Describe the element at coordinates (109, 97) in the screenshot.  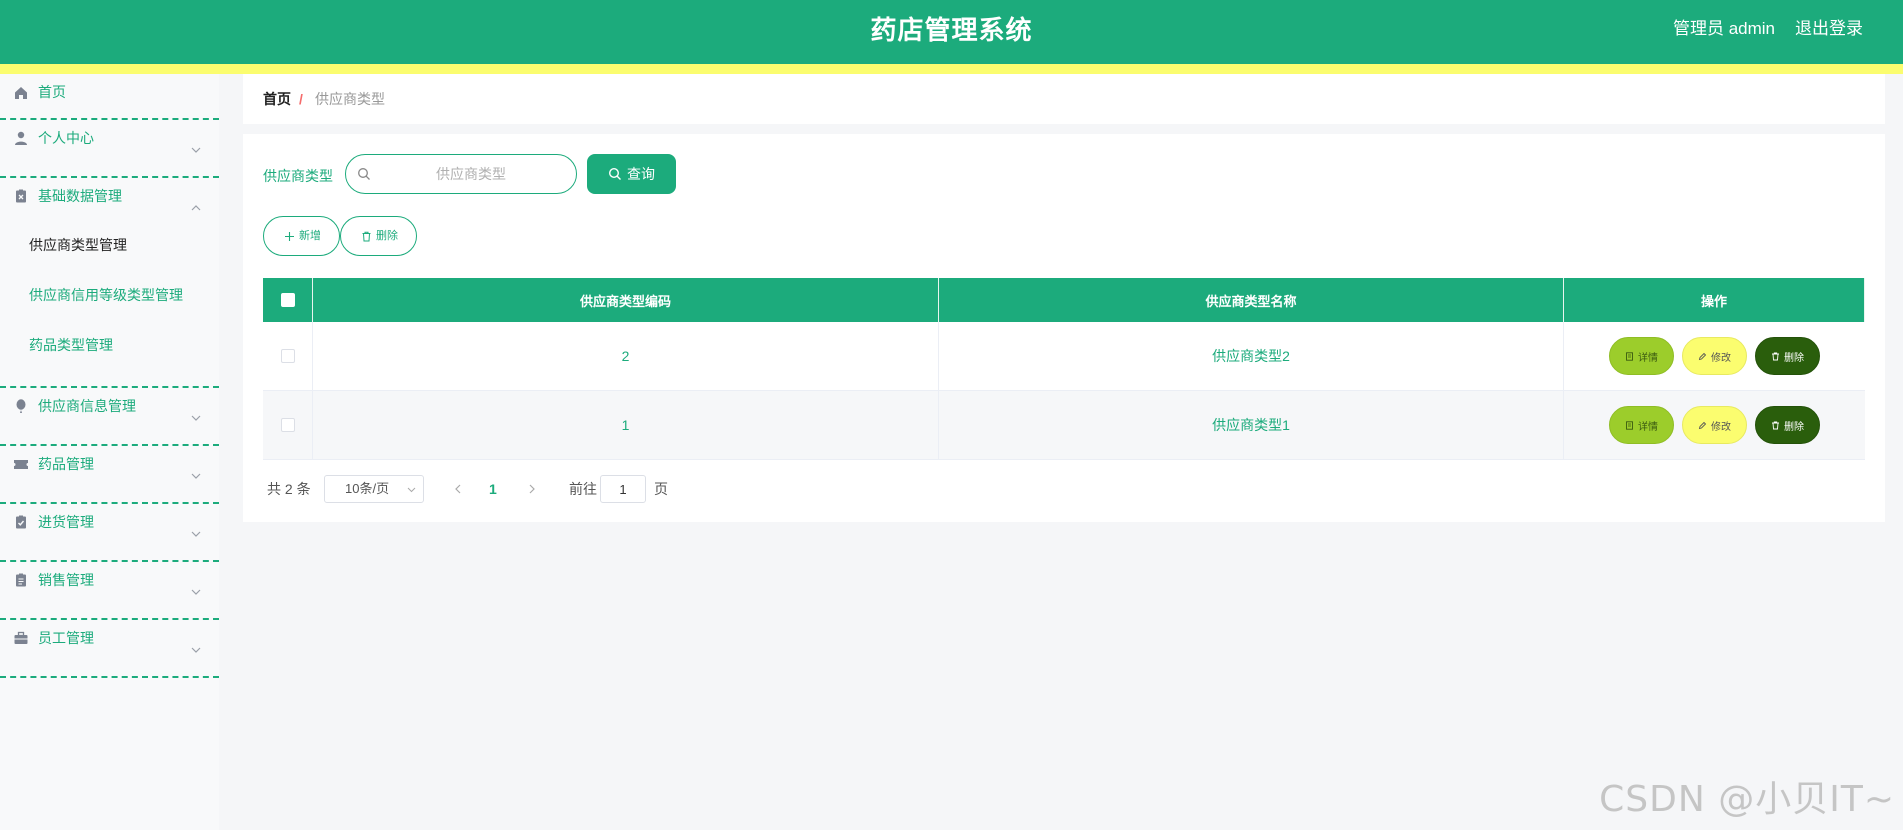
I see `sidebar-item-home: 首页` at that location.